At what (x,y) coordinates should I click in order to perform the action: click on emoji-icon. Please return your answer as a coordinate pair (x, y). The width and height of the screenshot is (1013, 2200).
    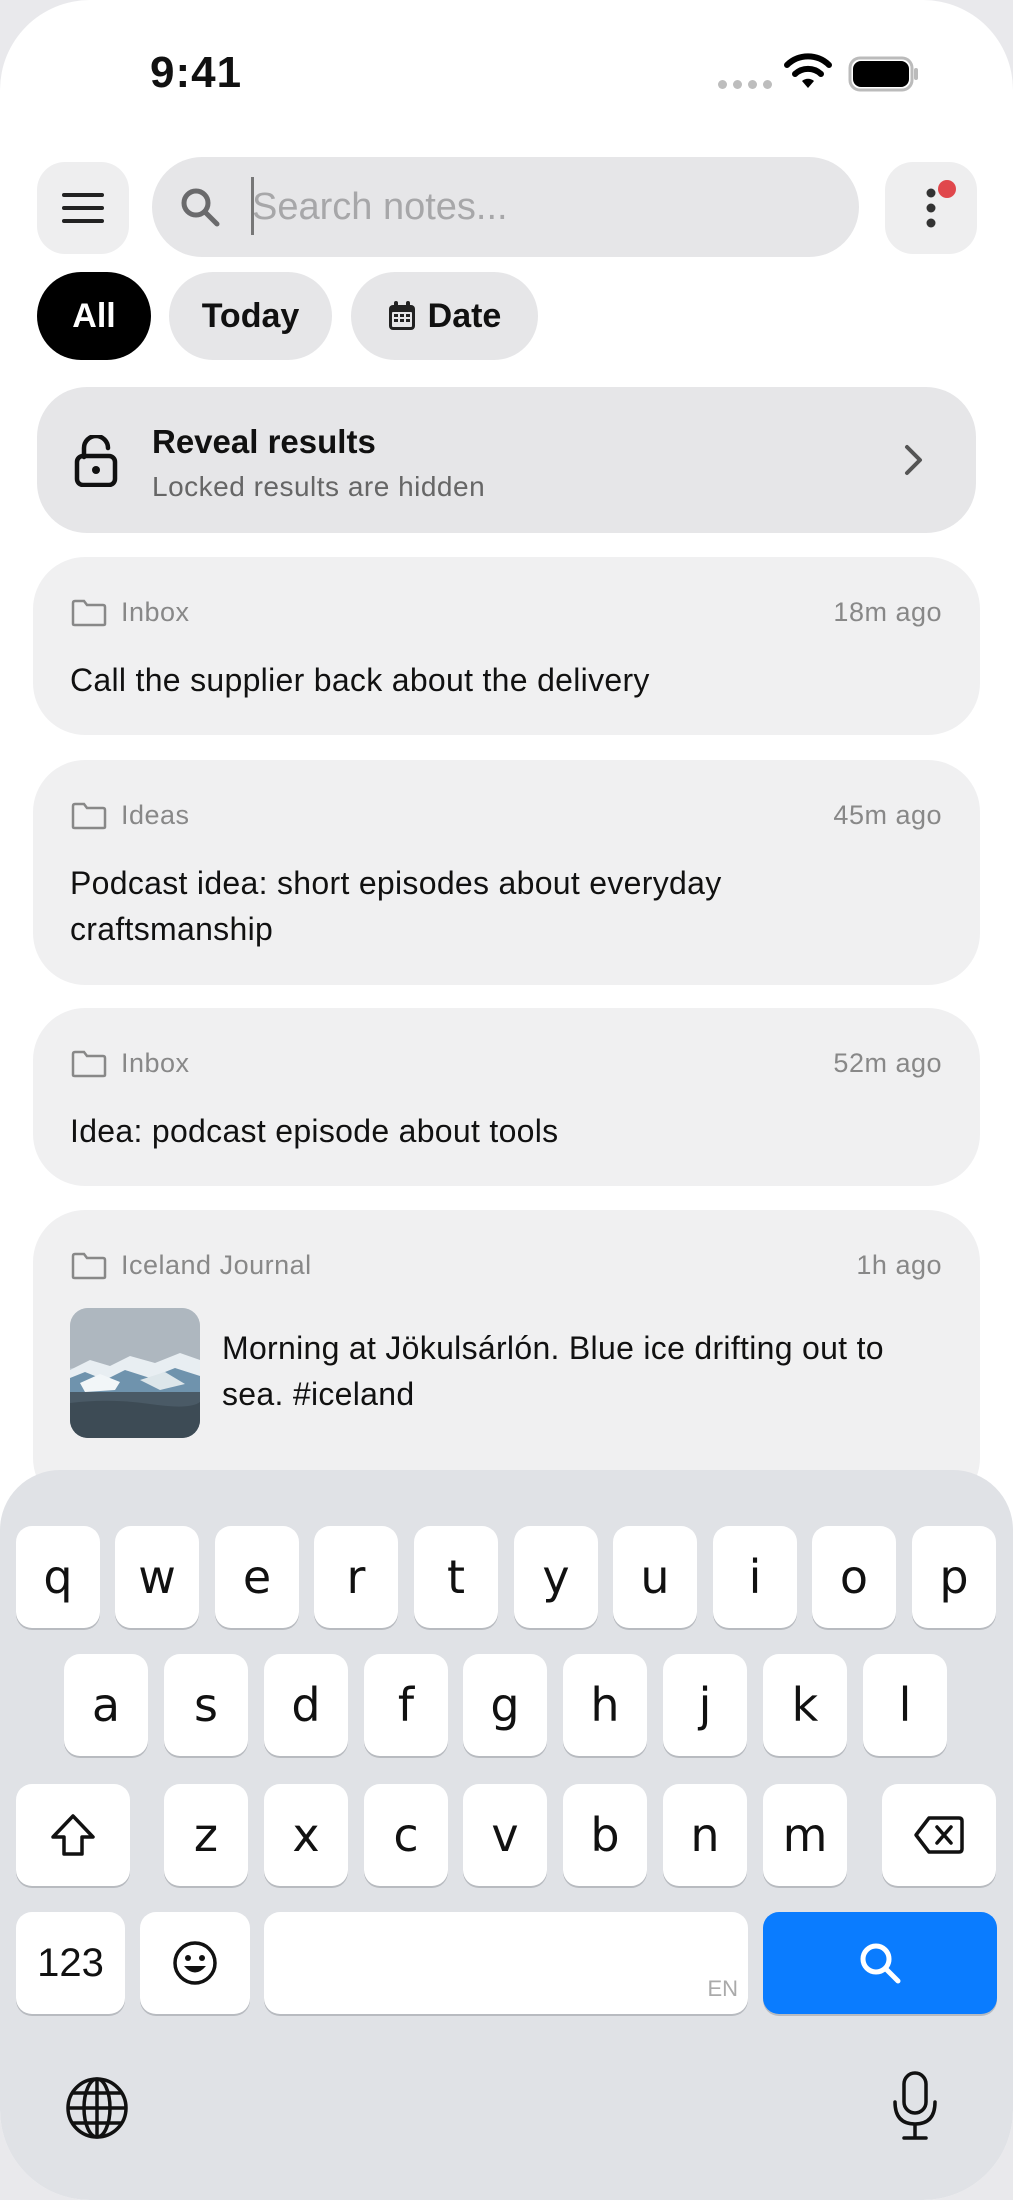
    Looking at the image, I should click on (195, 1963).